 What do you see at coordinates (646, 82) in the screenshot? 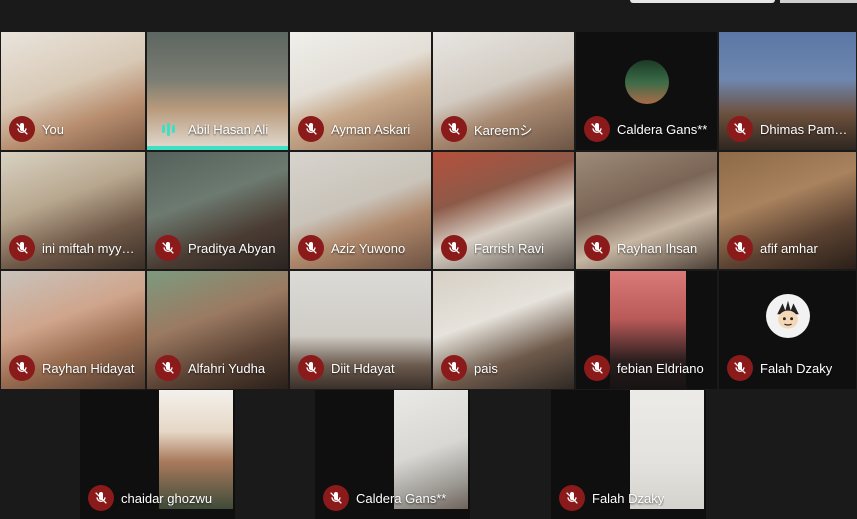
I see `profile-photo` at bounding box center [646, 82].